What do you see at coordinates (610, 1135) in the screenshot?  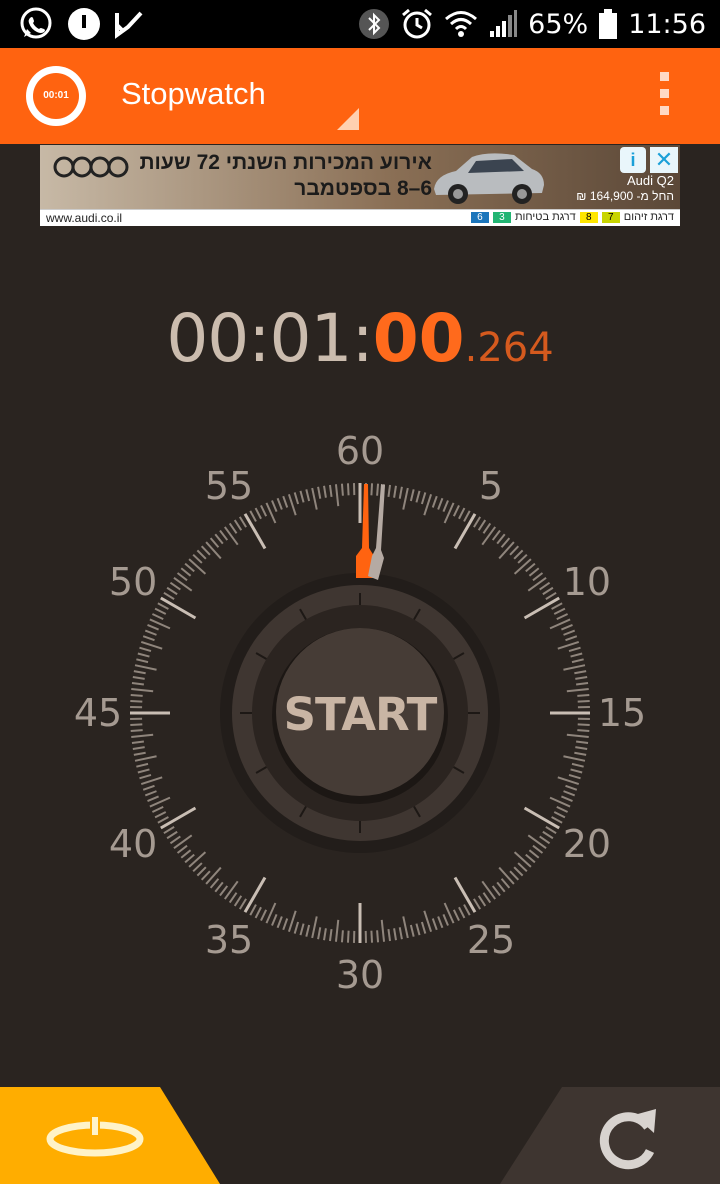 I see `reset-button` at bounding box center [610, 1135].